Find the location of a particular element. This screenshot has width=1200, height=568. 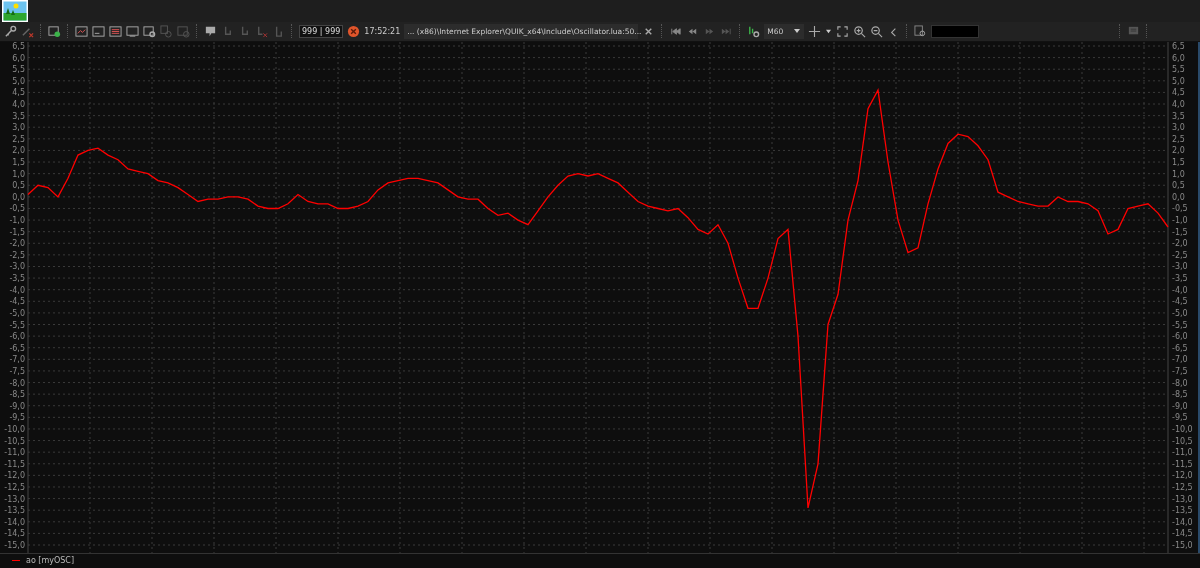

fit-screen-icon is located at coordinates (843, 31).